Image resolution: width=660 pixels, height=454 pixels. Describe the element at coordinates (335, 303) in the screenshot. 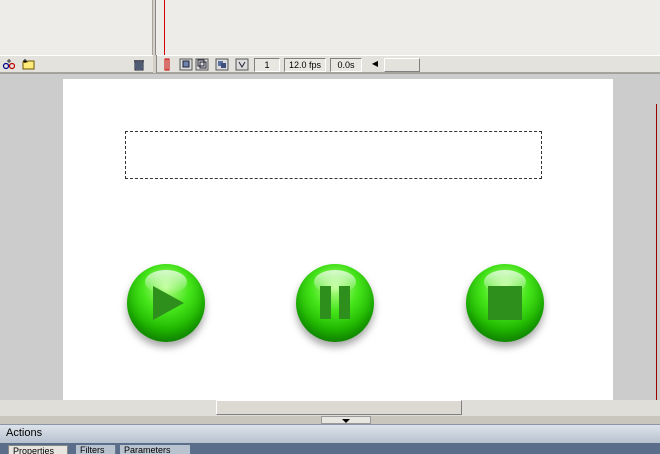

I see `pause-button` at that location.